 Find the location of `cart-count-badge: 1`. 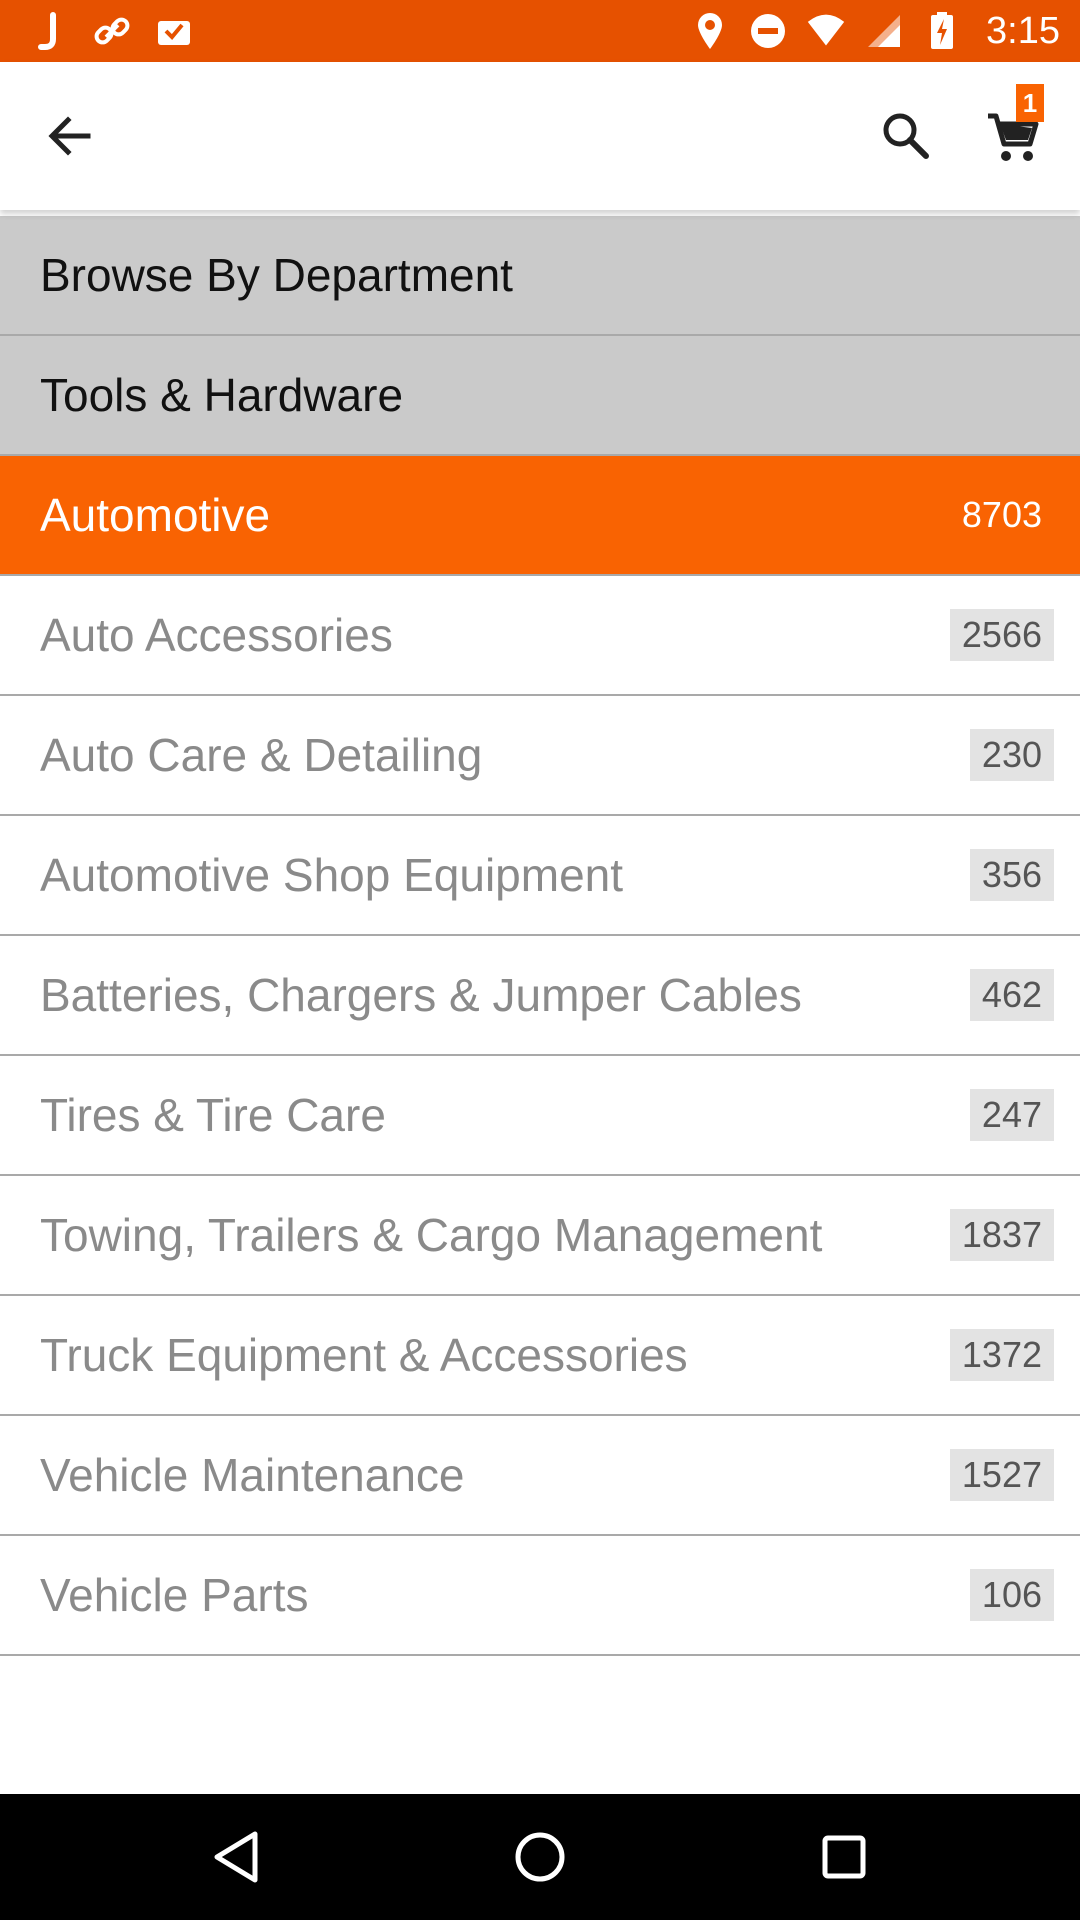

cart-count-badge: 1 is located at coordinates (1030, 103).